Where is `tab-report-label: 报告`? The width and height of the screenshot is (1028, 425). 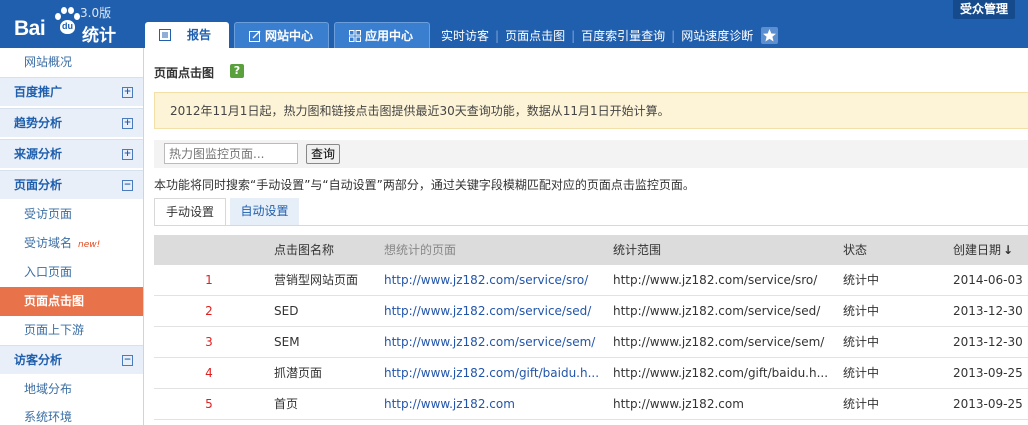 tab-report-label: 报告 is located at coordinates (199, 35).